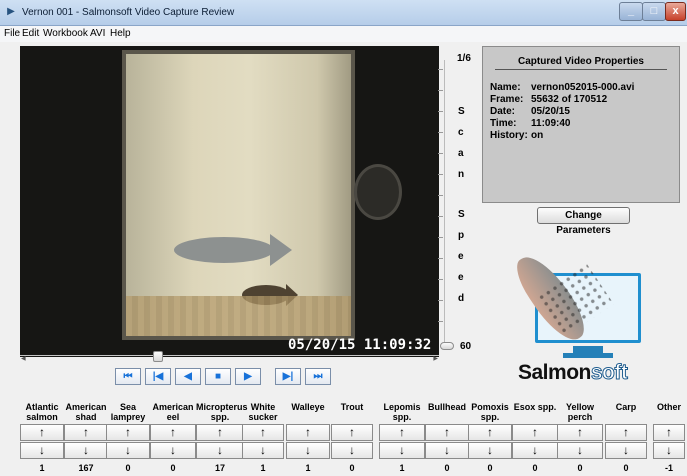  What do you see at coordinates (554, 372) in the screenshot?
I see `logo-wordmark-part1: Salmon` at bounding box center [554, 372].